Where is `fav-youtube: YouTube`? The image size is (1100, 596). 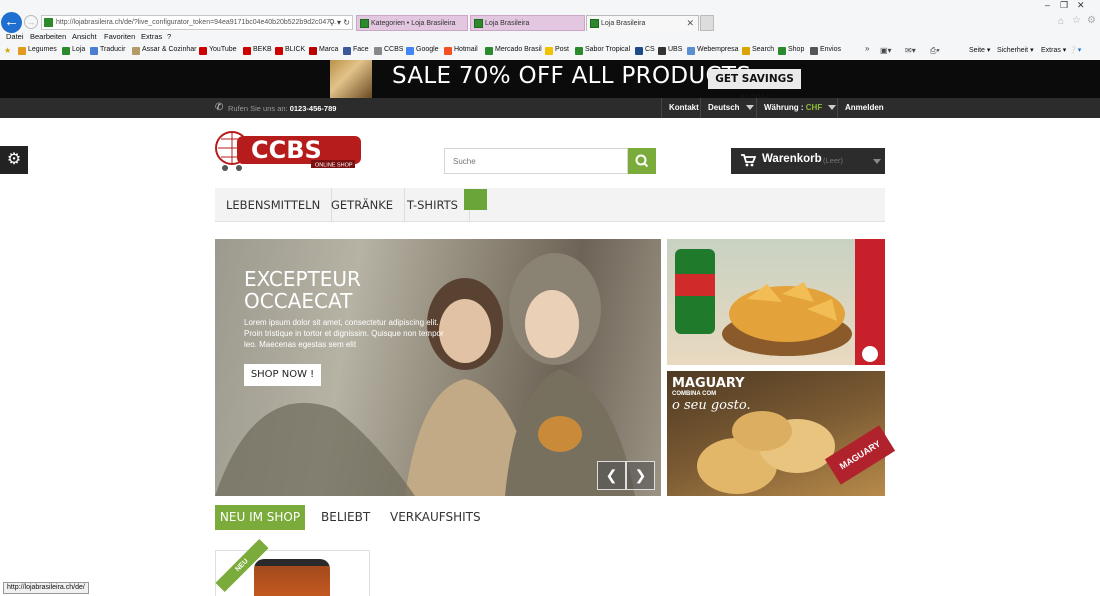 fav-youtube: YouTube is located at coordinates (218, 50).